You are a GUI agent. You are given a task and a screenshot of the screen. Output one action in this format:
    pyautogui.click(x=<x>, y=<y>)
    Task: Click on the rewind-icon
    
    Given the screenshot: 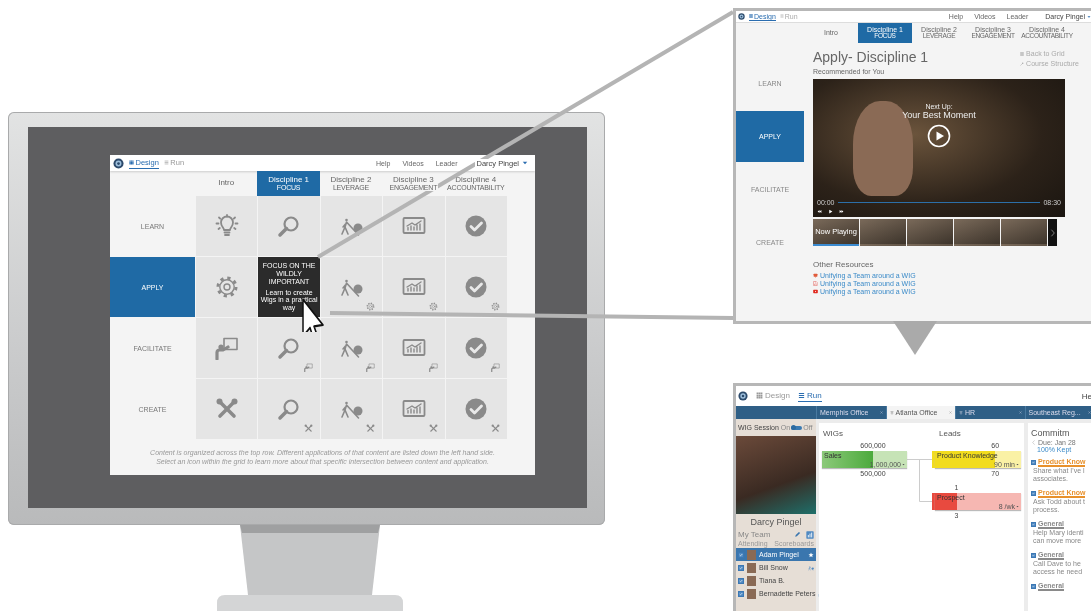 What is the action you would take?
    pyautogui.click(x=819, y=211)
    